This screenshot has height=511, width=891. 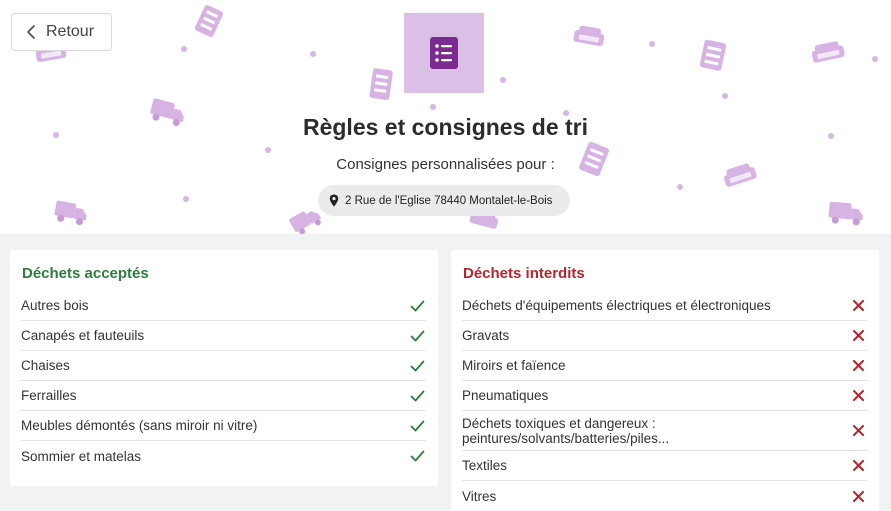 What do you see at coordinates (223, 306) in the screenshot?
I see `accepted-item: Autres bois` at bounding box center [223, 306].